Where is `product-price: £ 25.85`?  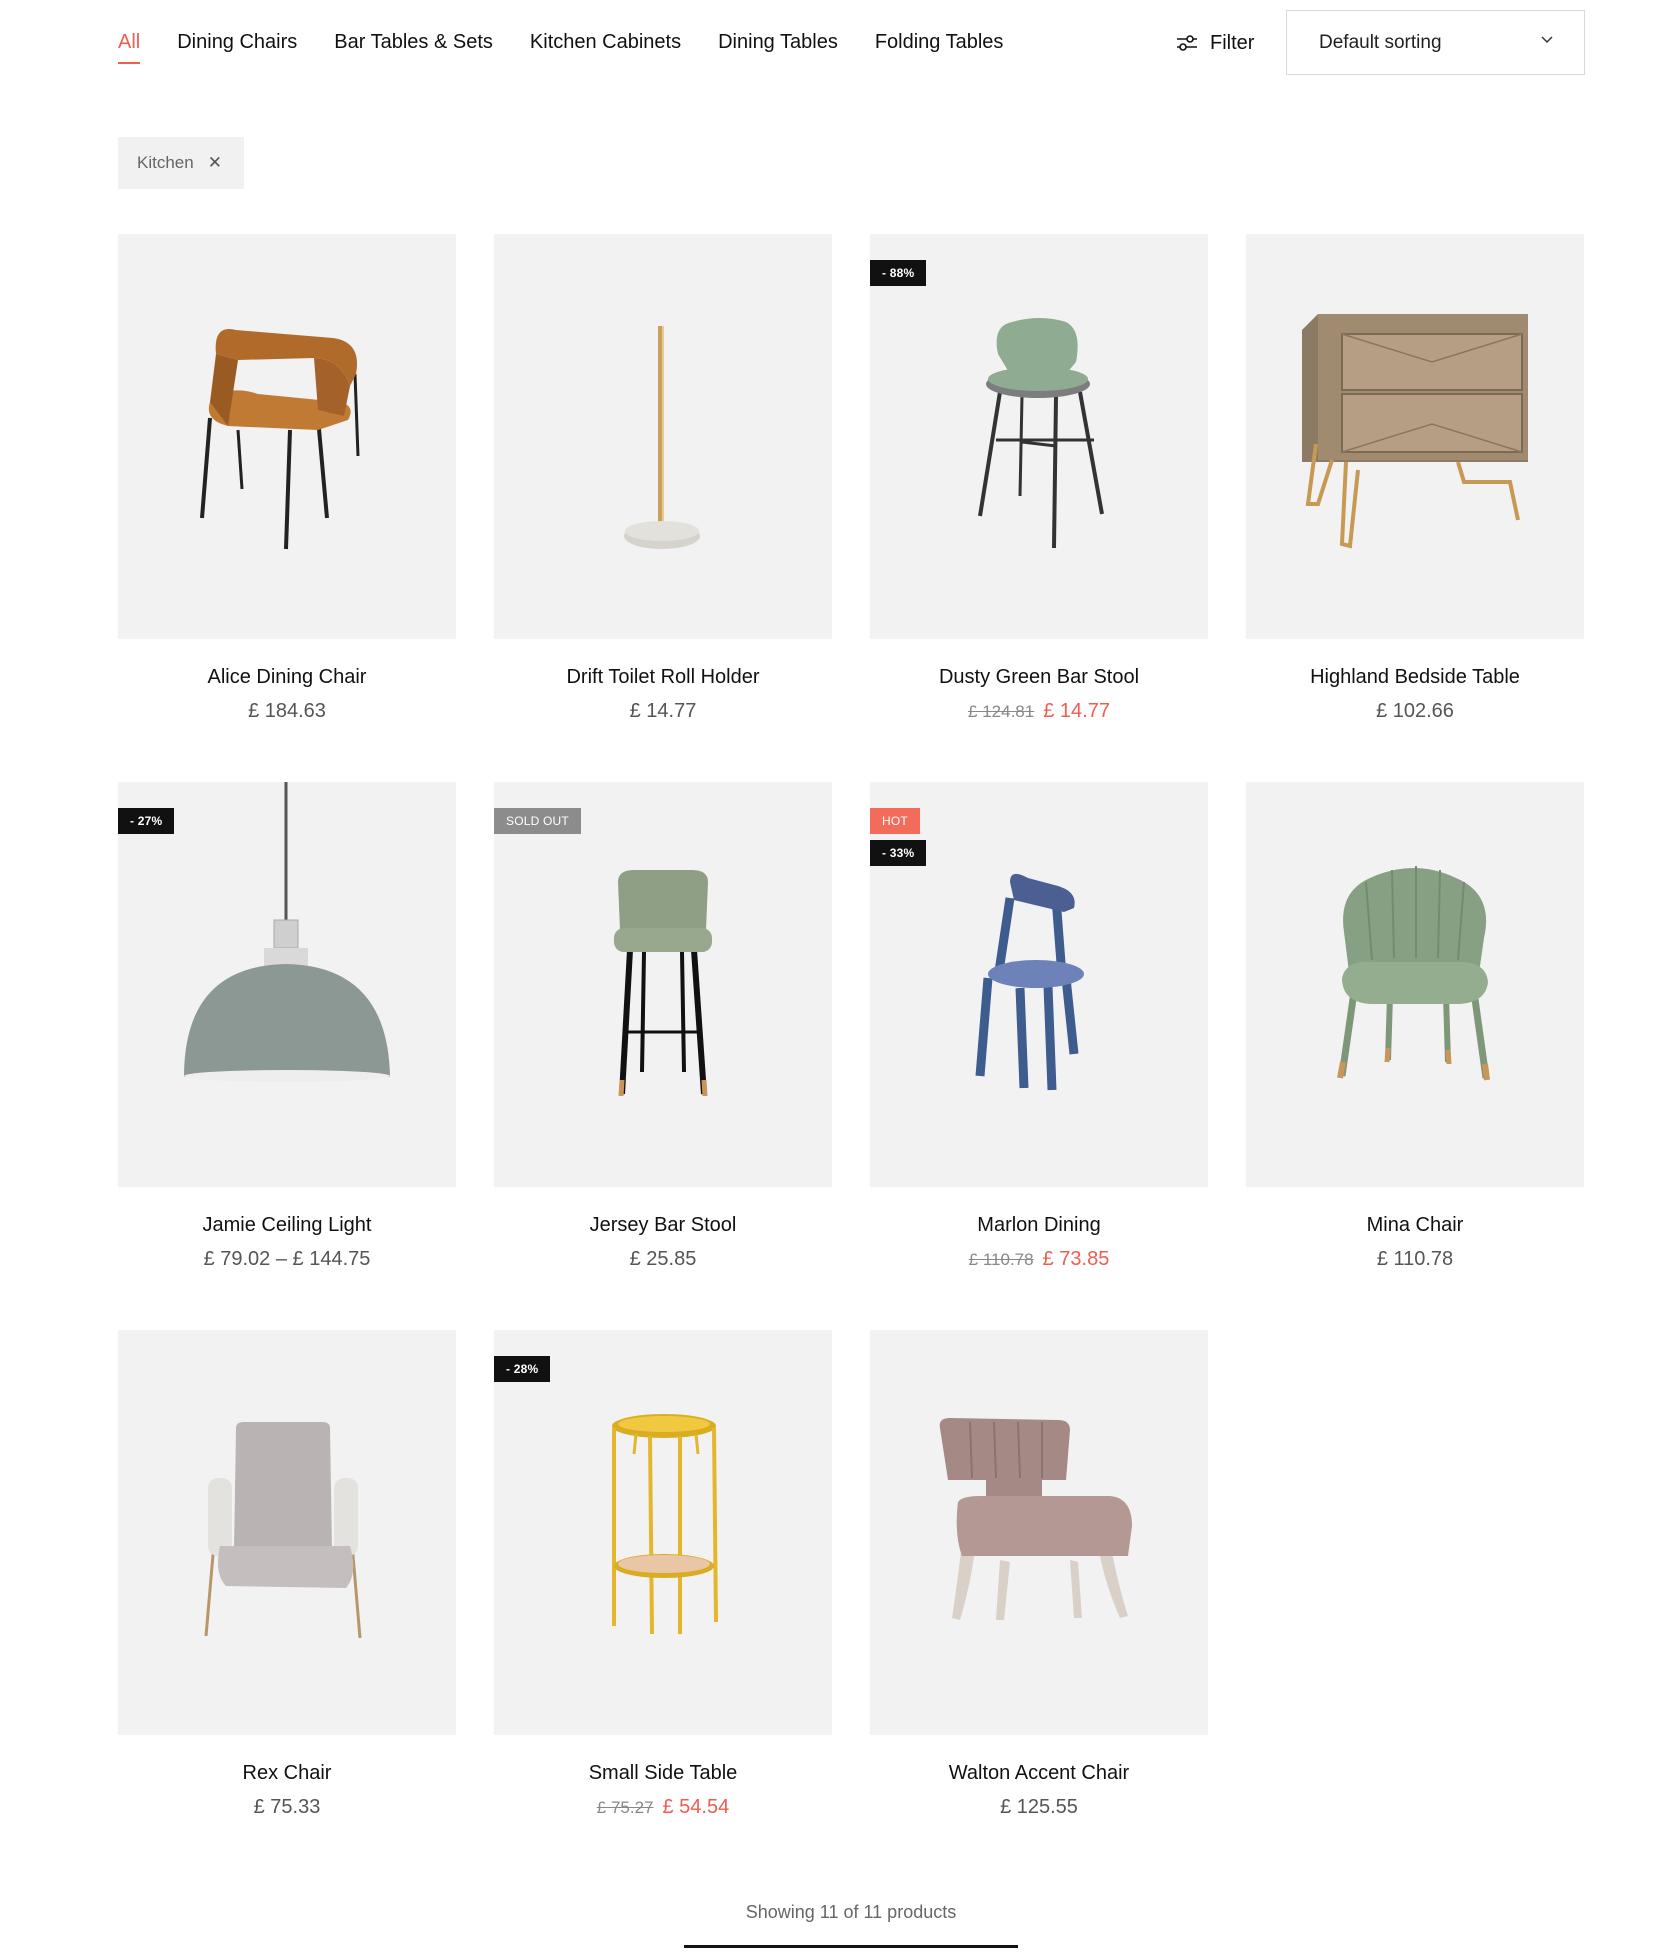
product-price: £ 25.85 is located at coordinates (663, 1259).